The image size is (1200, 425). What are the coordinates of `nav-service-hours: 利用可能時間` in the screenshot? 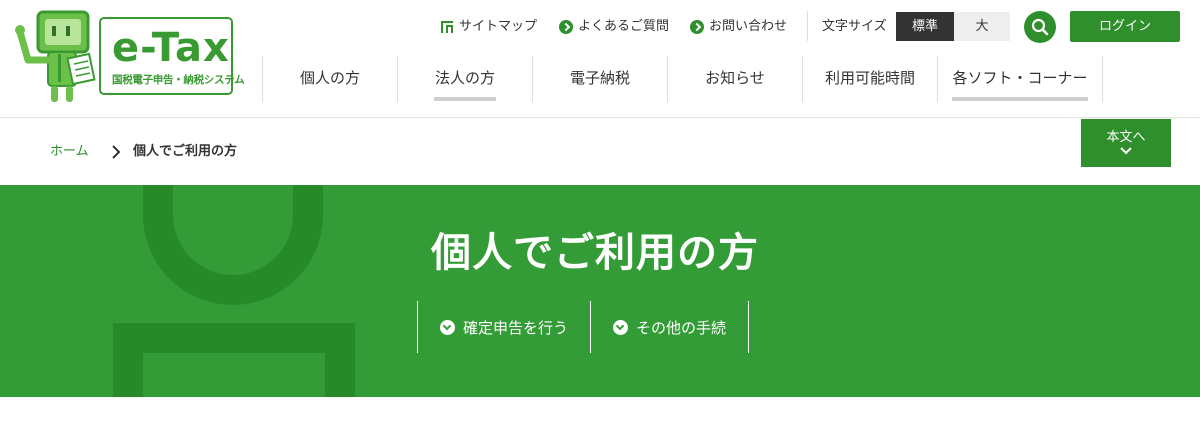 It's located at (869, 79).